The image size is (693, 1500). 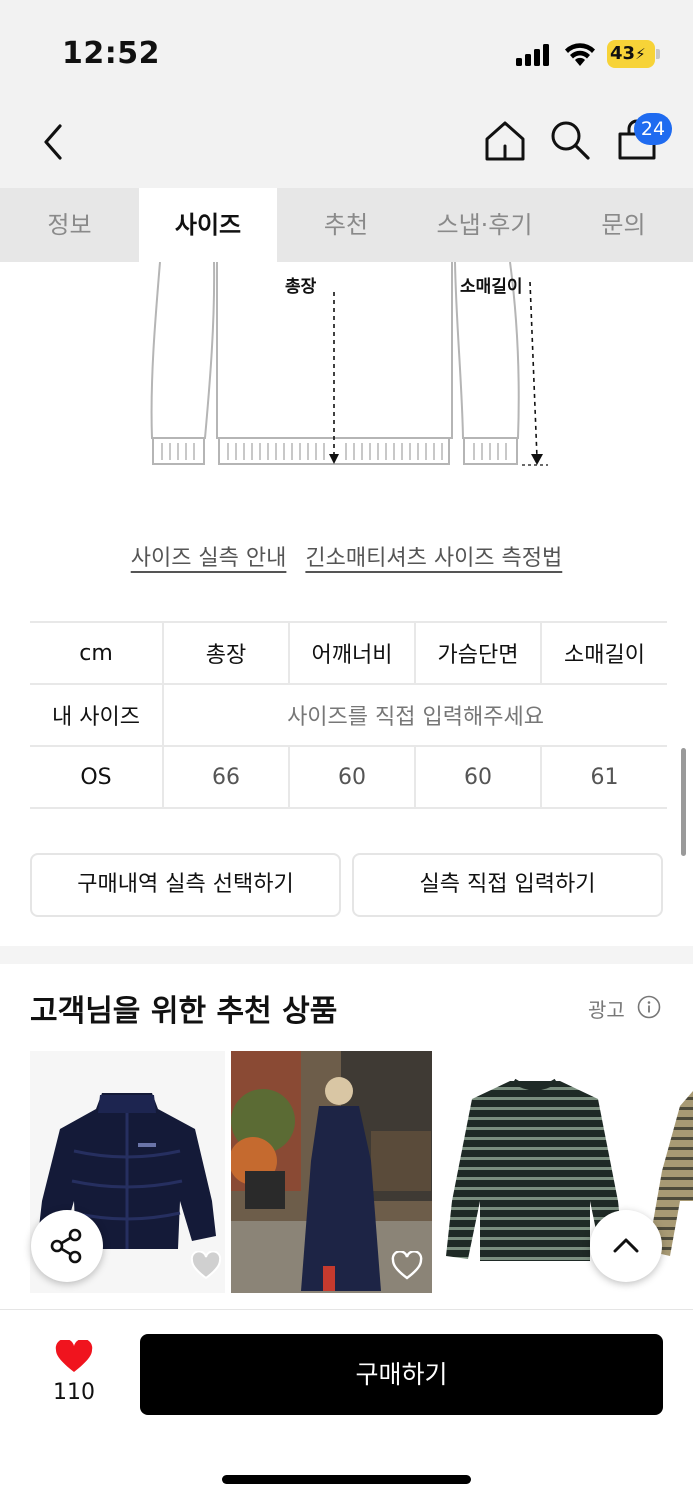 What do you see at coordinates (433, 558) in the screenshot?
I see `measure-method-link: 긴소매티셔츠 사이즈 측정법` at bounding box center [433, 558].